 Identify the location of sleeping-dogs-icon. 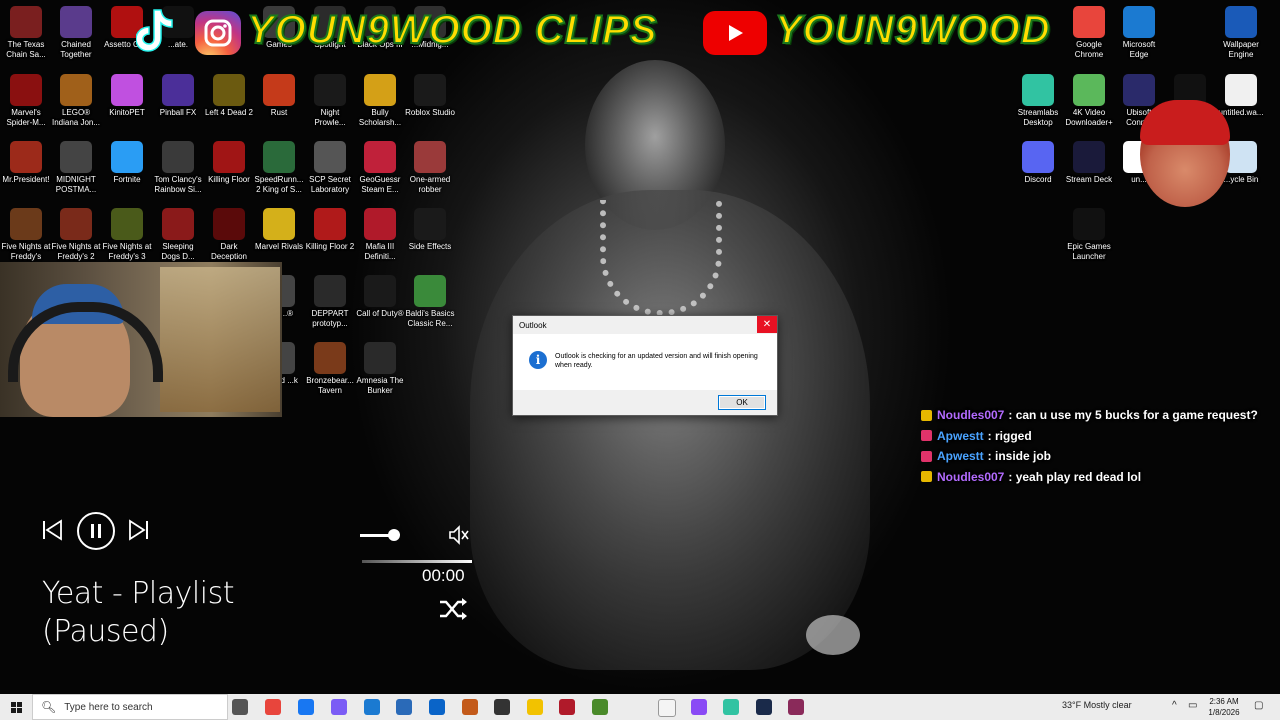
(178, 224).